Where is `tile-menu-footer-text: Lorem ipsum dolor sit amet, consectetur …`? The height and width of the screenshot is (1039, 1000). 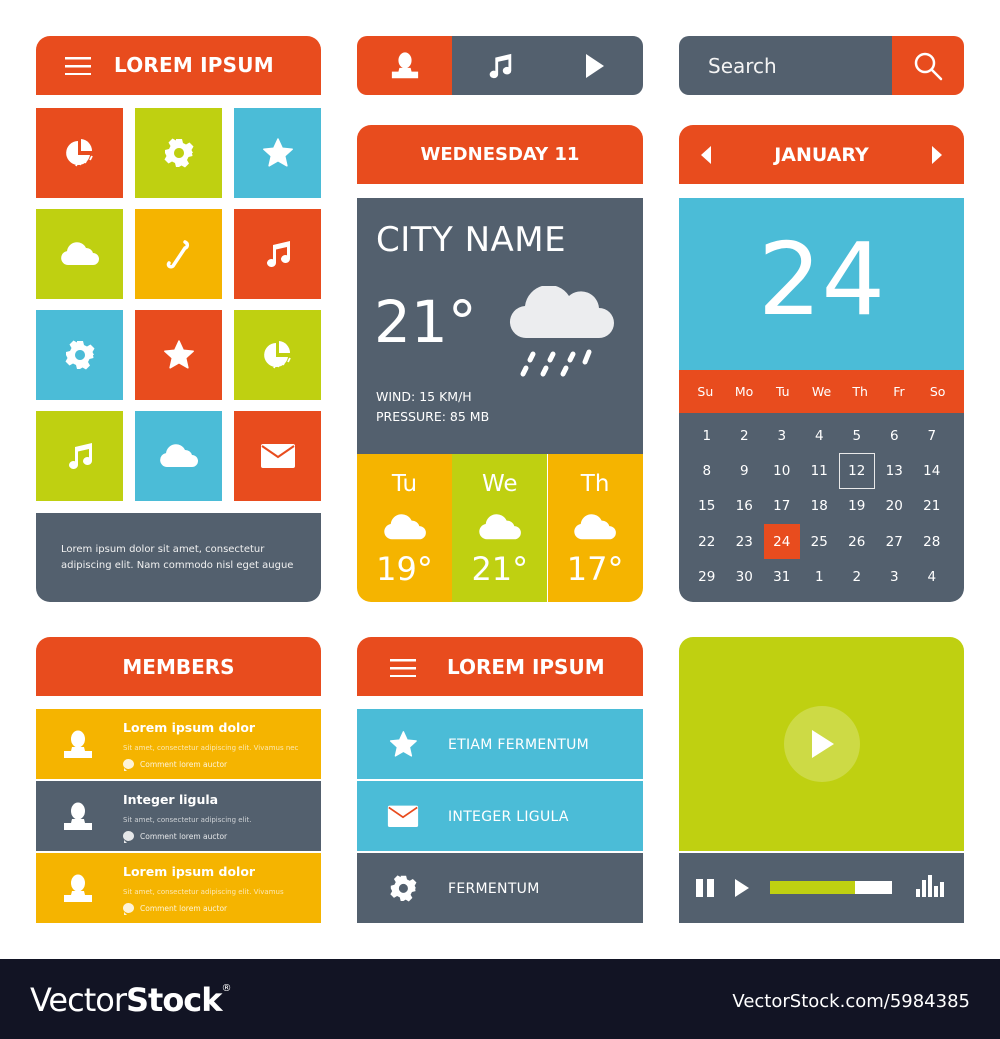 tile-menu-footer-text: Lorem ipsum dolor sit amet, consectetur … is located at coordinates (177, 557).